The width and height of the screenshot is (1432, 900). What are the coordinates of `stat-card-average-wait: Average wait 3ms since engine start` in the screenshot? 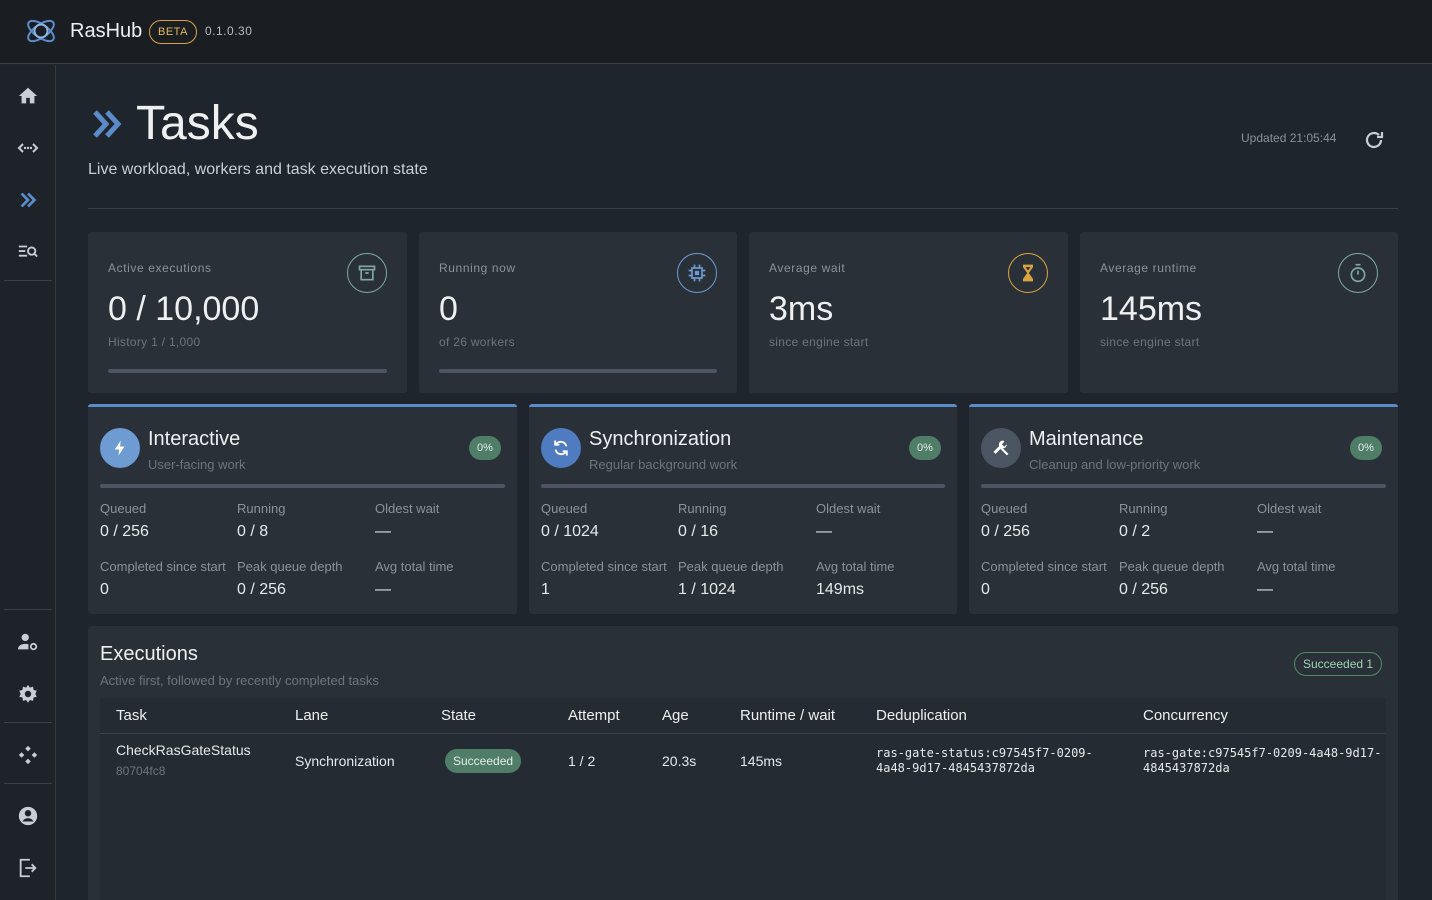 It's located at (908, 312).